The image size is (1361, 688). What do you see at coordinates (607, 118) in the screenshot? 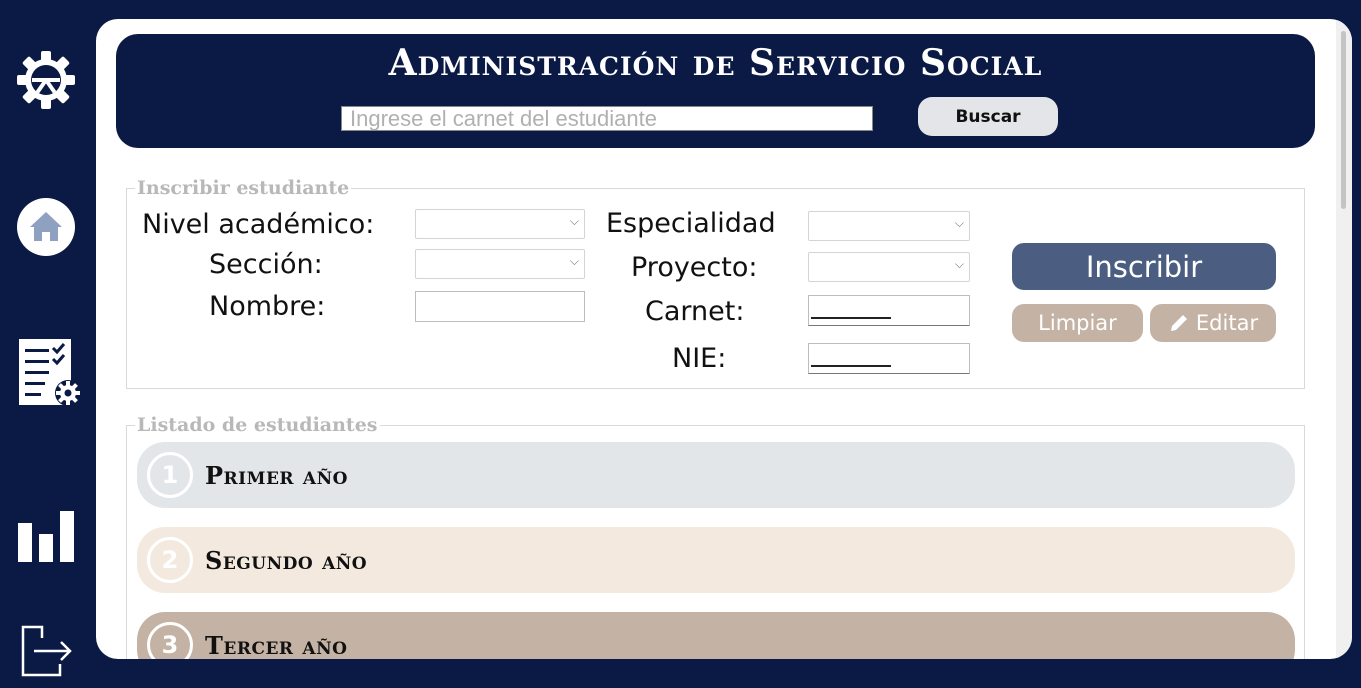
I see `search-input` at bounding box center [607, 118].